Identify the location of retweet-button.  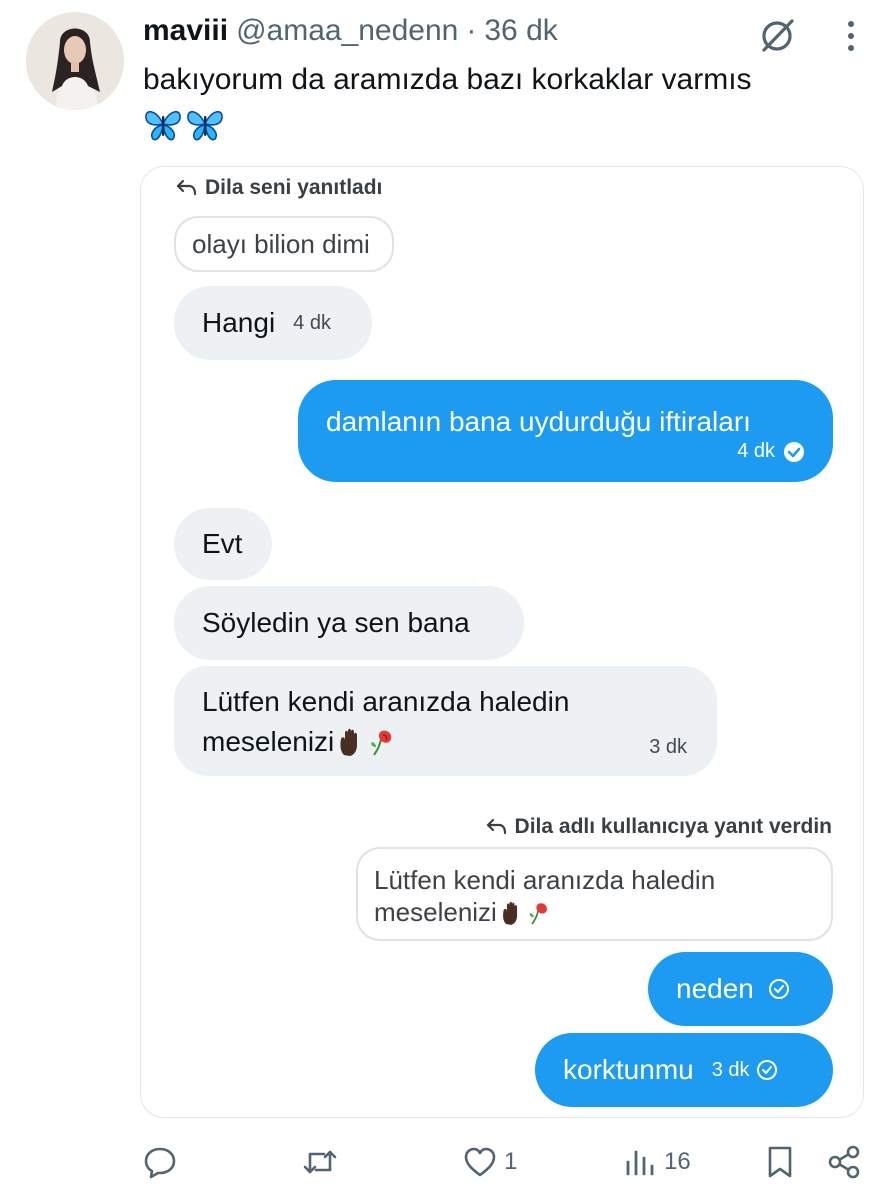
(323, 1162).